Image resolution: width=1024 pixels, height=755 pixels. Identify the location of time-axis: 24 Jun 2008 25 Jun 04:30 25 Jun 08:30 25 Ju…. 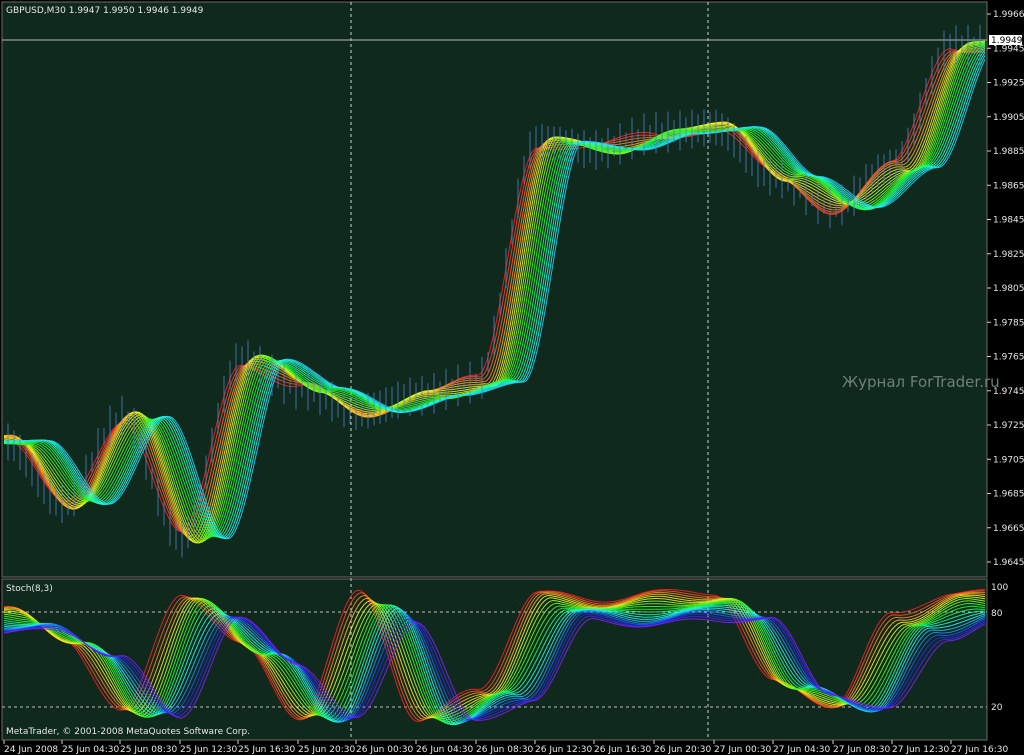
(505, 747).